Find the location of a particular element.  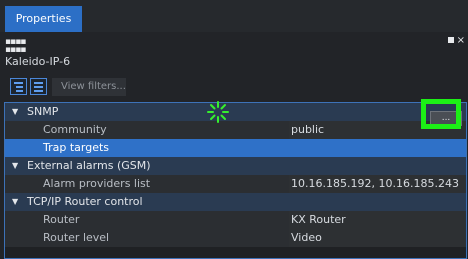

highlight-box is located at coordinates (441, 114).